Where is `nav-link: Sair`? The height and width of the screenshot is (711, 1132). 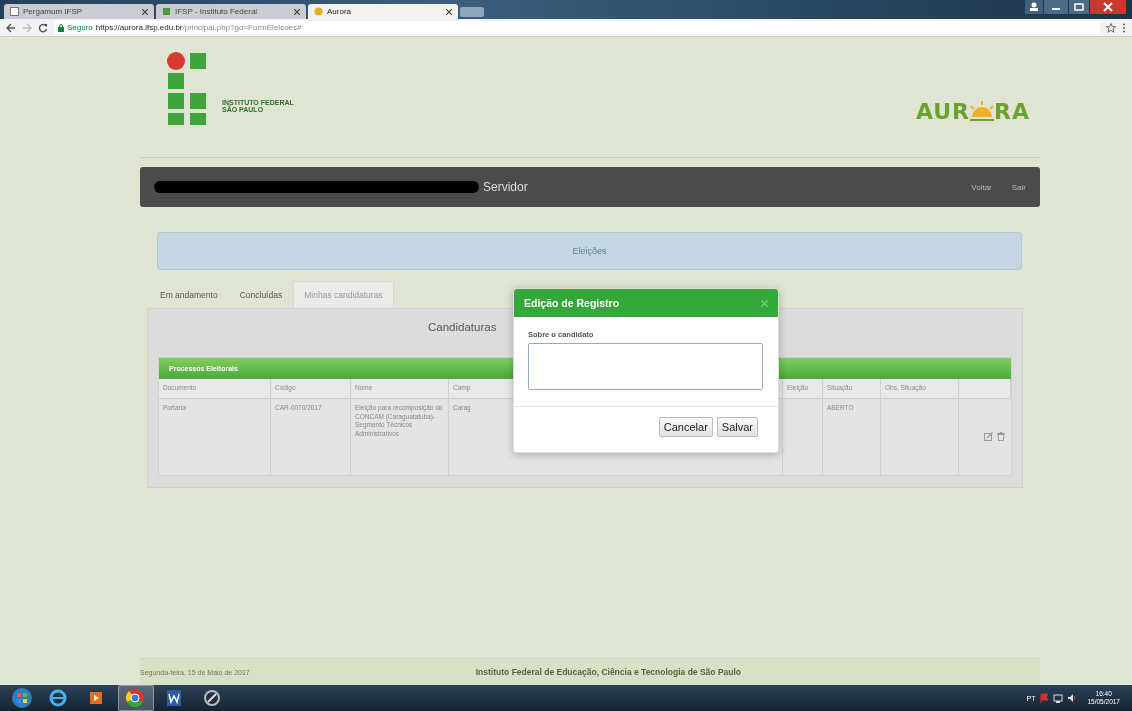 nav-link: Sair is located at coordinates (1018, 187).